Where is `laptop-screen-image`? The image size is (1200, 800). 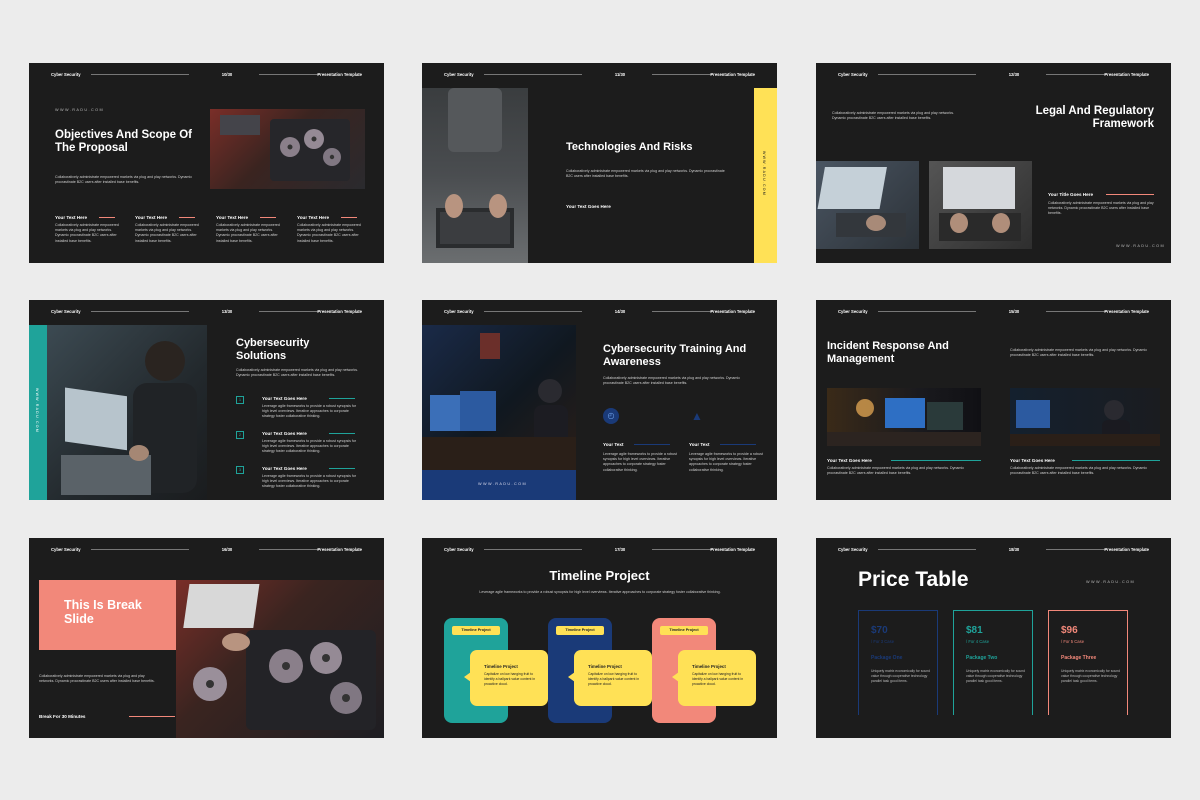
laptop-screen-image is located at coordinates (861, 202).